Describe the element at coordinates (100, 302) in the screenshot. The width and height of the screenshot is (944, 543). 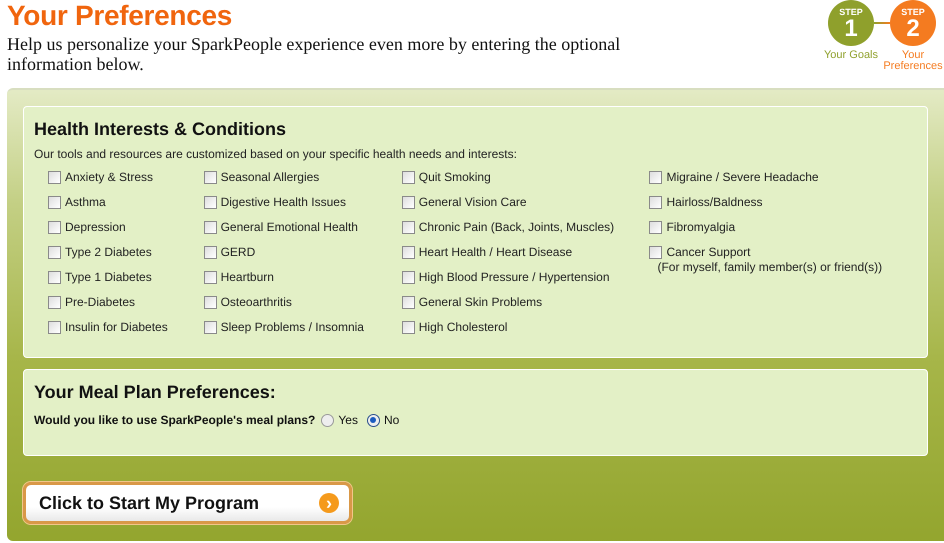
I see `checkbox-label: Pre-Diabetes` at that location.